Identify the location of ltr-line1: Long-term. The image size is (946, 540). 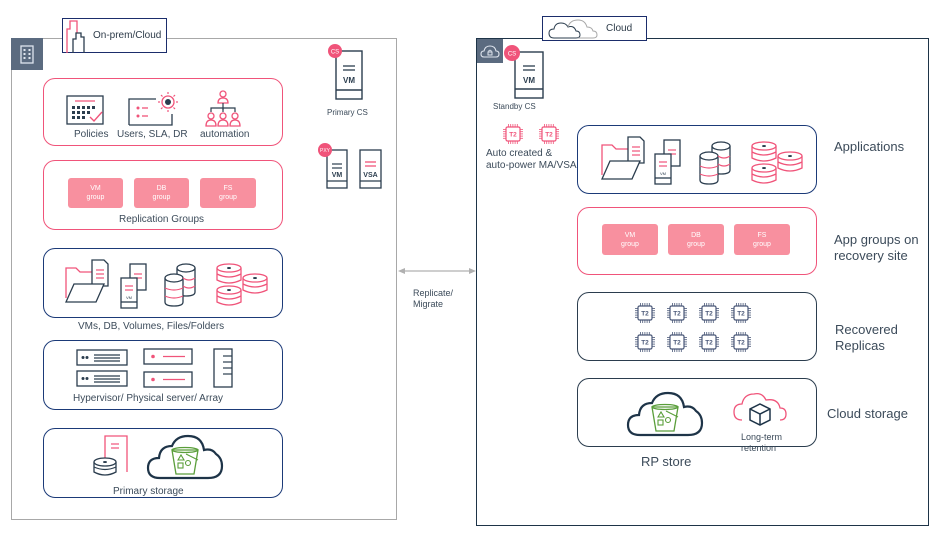
(762, 437).